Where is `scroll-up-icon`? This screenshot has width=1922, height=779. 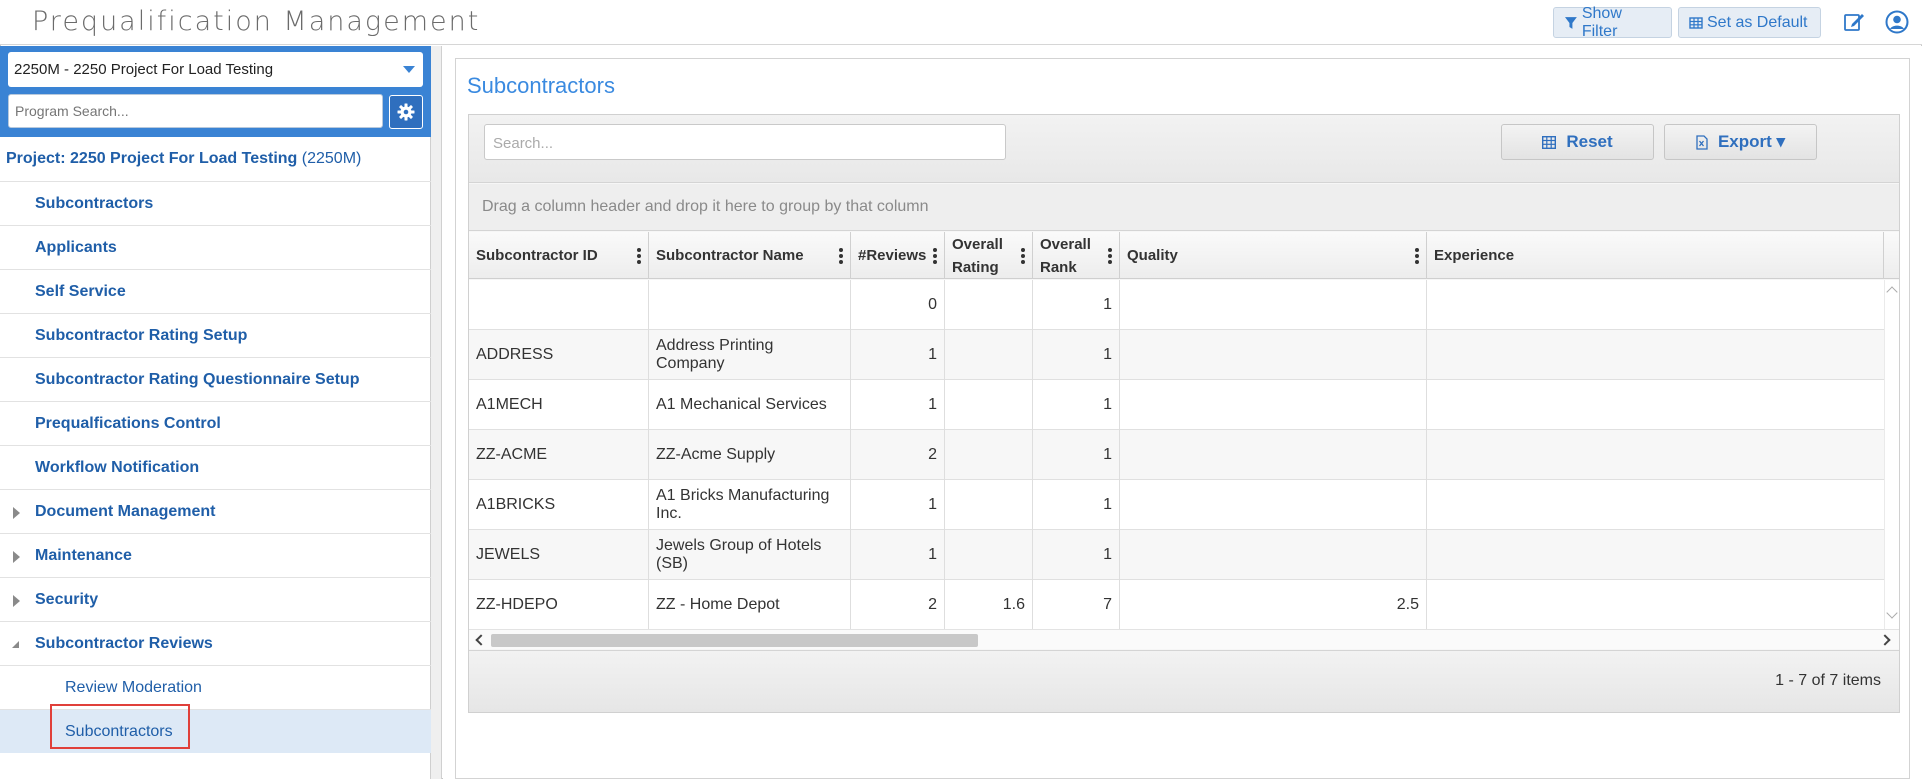
scroll-up-icon is located at coordinates (1892, 292).